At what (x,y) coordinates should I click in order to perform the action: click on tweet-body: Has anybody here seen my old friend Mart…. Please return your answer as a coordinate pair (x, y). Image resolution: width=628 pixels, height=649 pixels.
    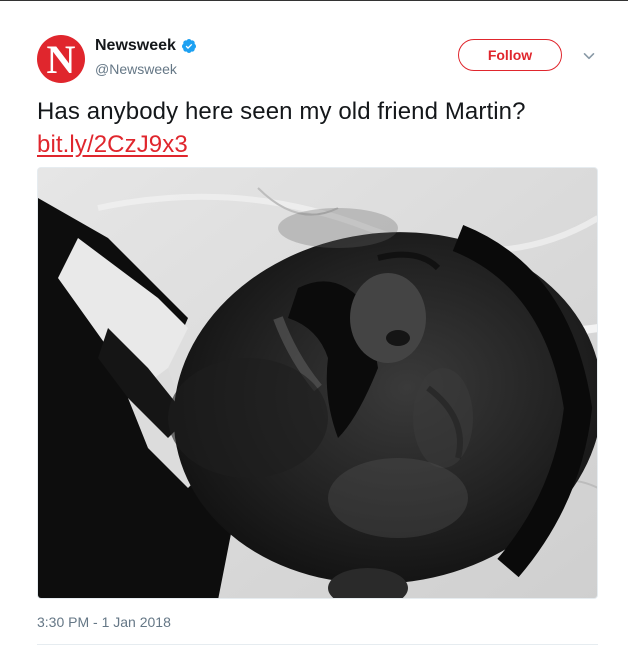
    Looking at the image, I should click on (281, 111).